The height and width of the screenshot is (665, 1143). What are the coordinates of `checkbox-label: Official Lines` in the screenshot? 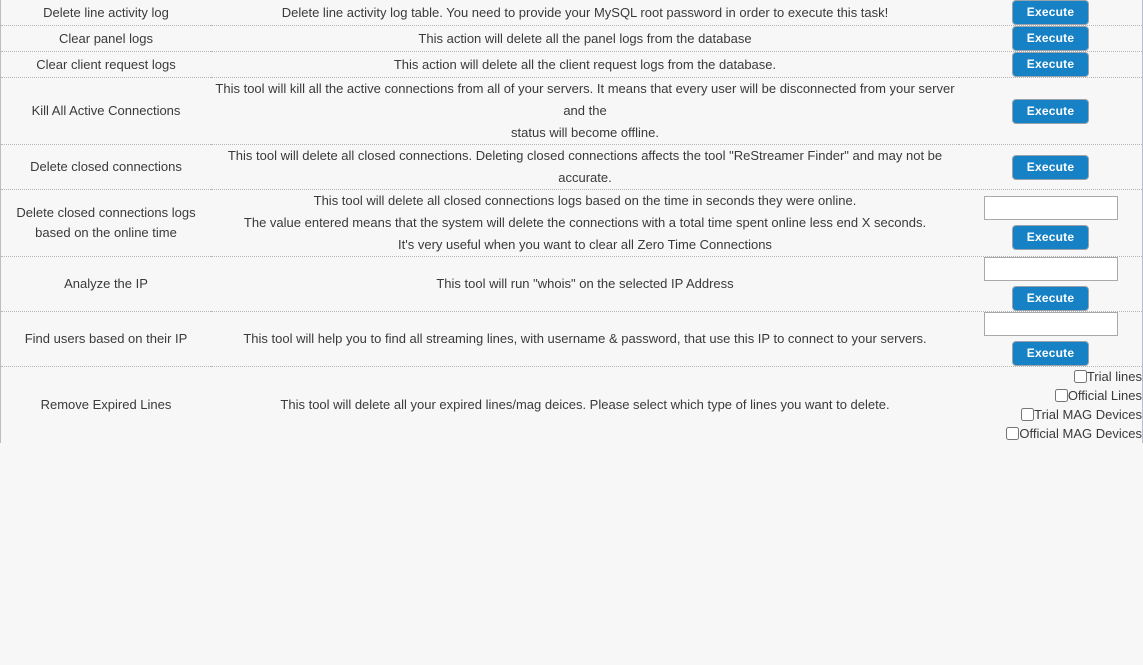 It's located at (1104, 395).